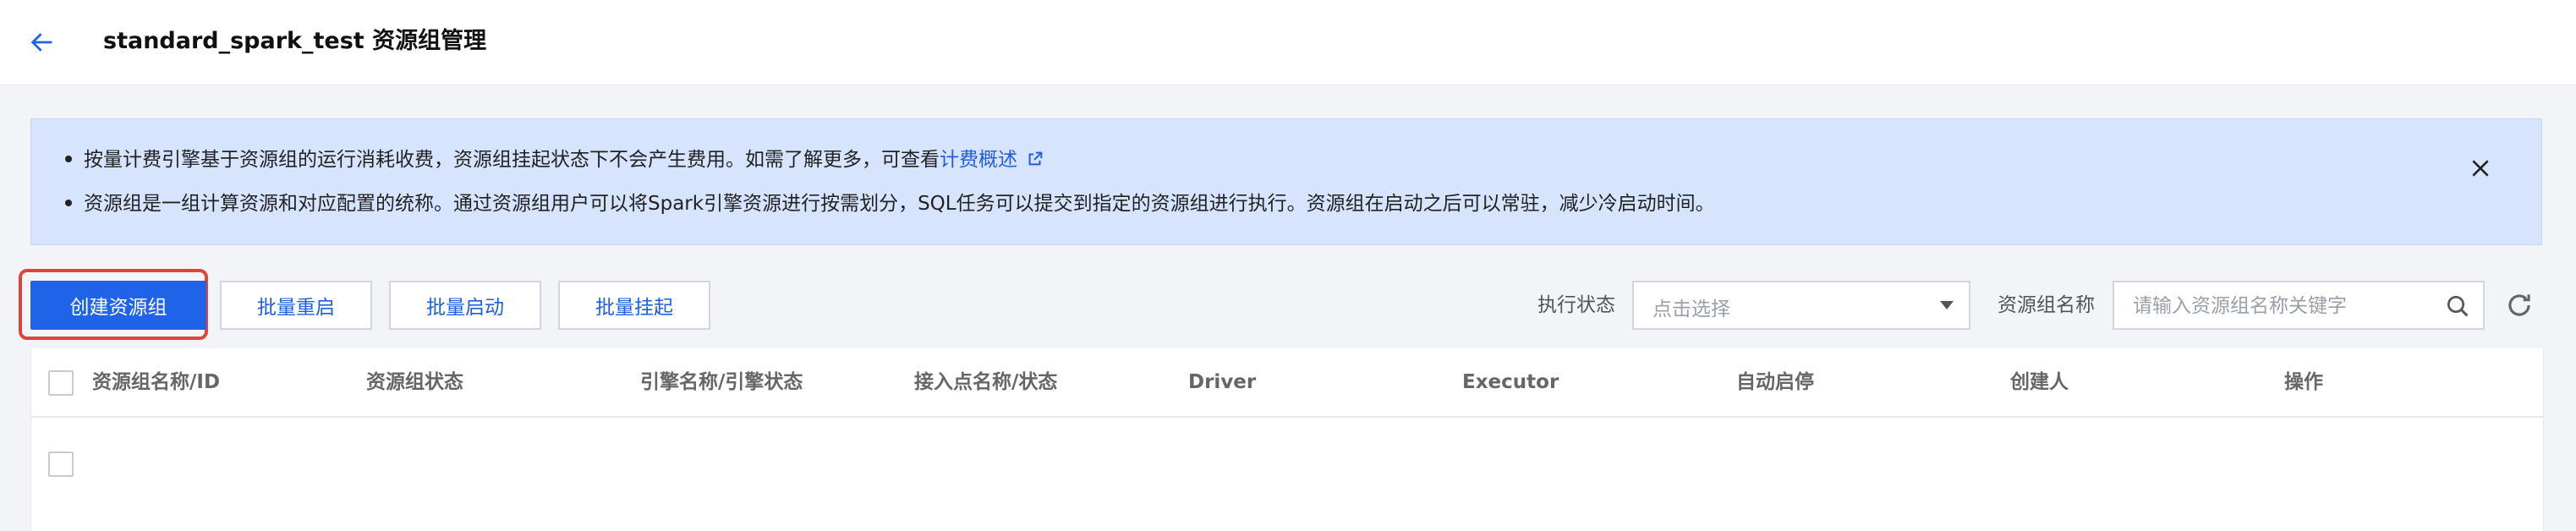 The image size is (2576, 531). I want to click on column-header: 资源组名称/ID, so click(156, 382).